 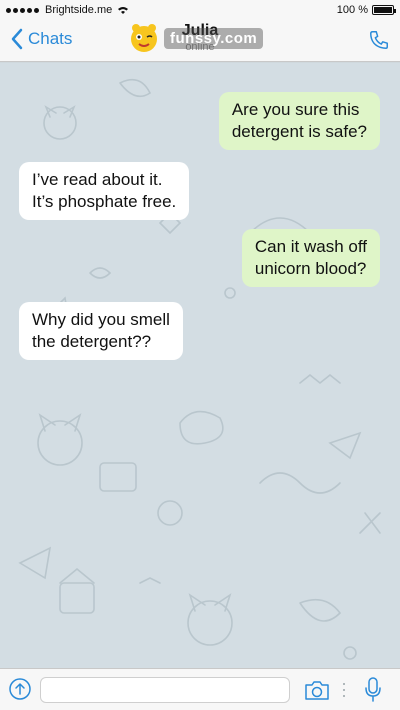 What do you see at coordinates (310, 268) in the screenshot?
I see `message-line: unicorn blood?` at bounding box center [310, 268].